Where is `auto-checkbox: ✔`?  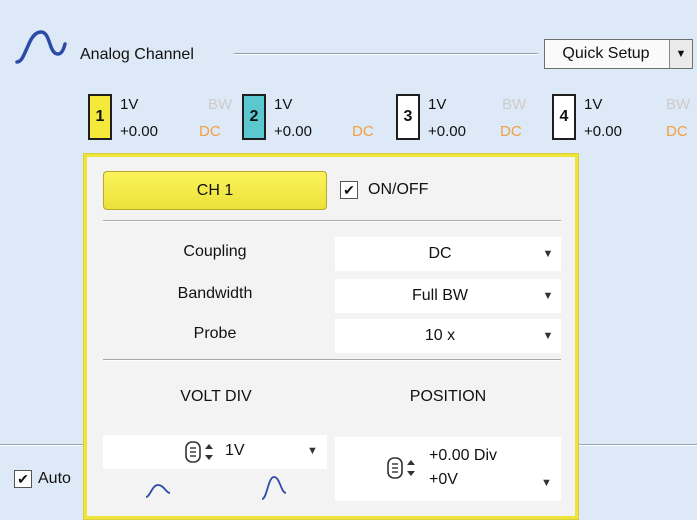
auto-checkbox: ✔ is located at coordinates (23, 479).